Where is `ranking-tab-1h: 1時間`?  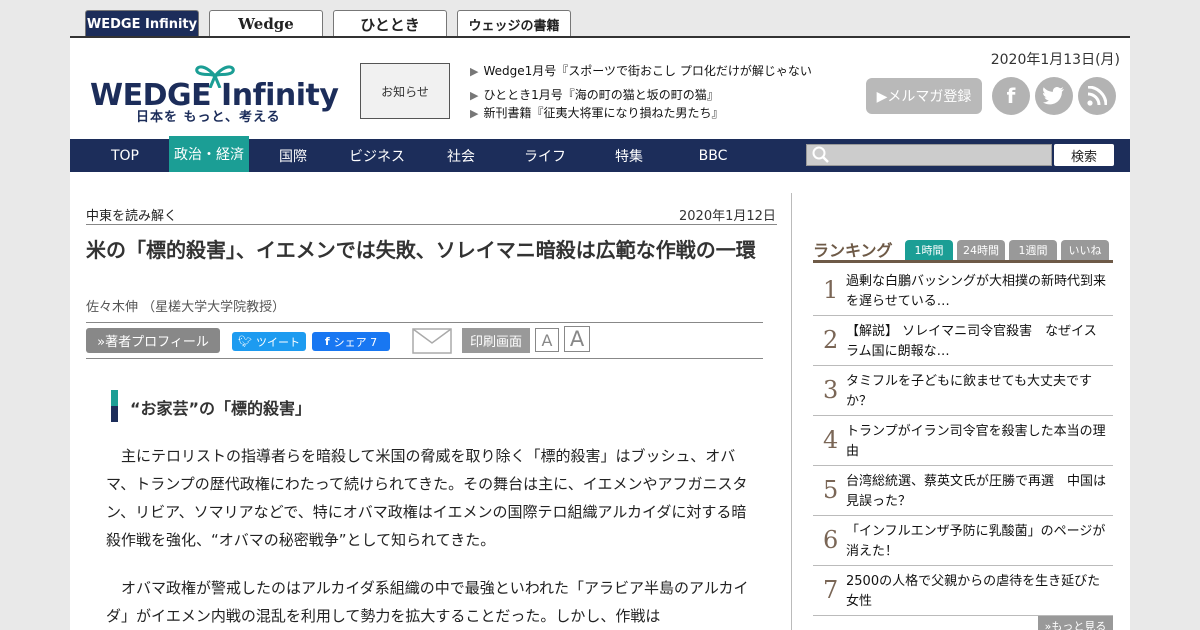
ranking-tab-1h: 1時間 is located at coordinates (929, 250).